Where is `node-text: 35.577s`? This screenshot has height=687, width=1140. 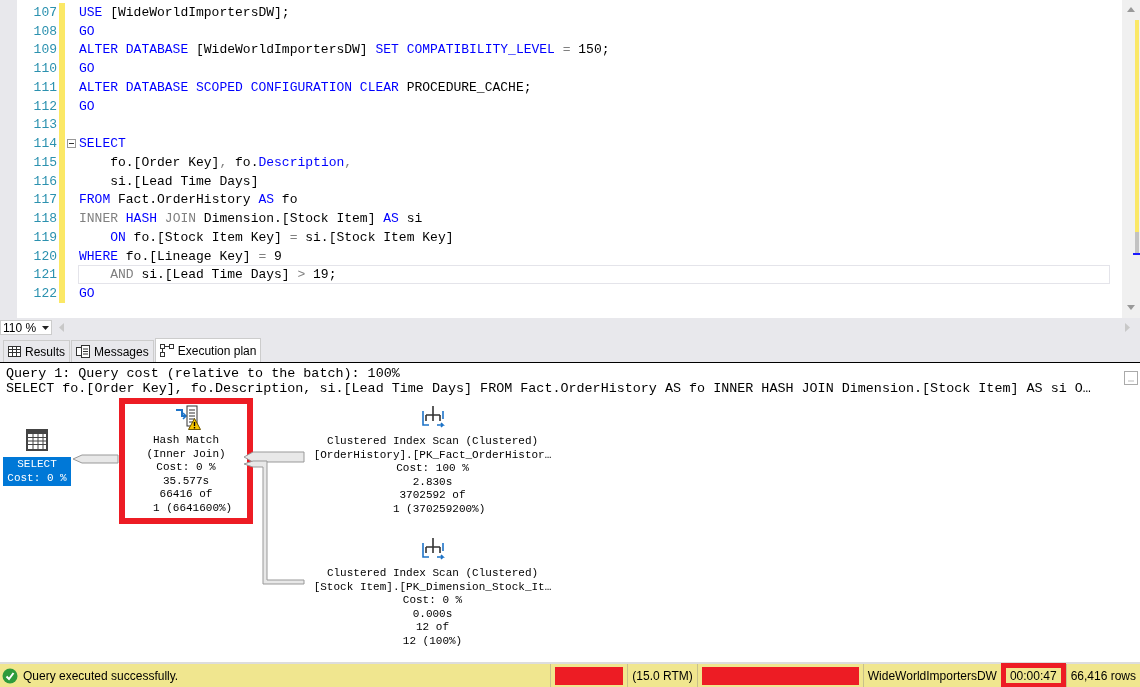
node-text: 35.577s is located at coordinates (186, 481).